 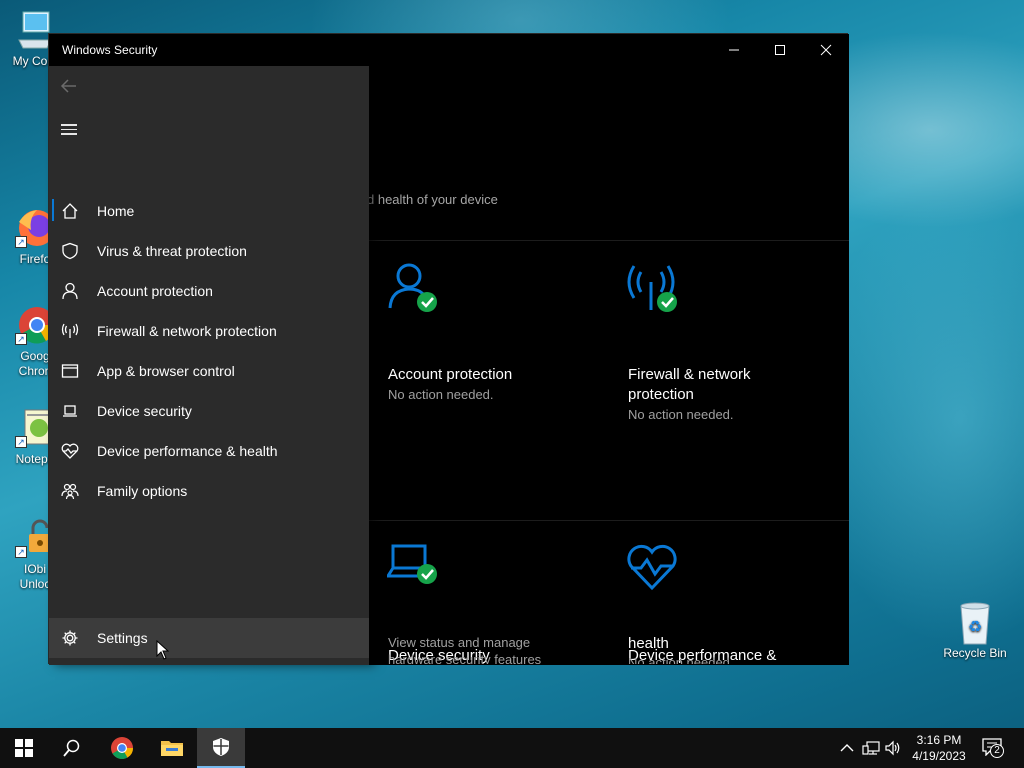 What do you see at coordinates (209, 491) in the screenshot?
I see `nav-item-family-options: Family options` at bounding box center [209, 491].